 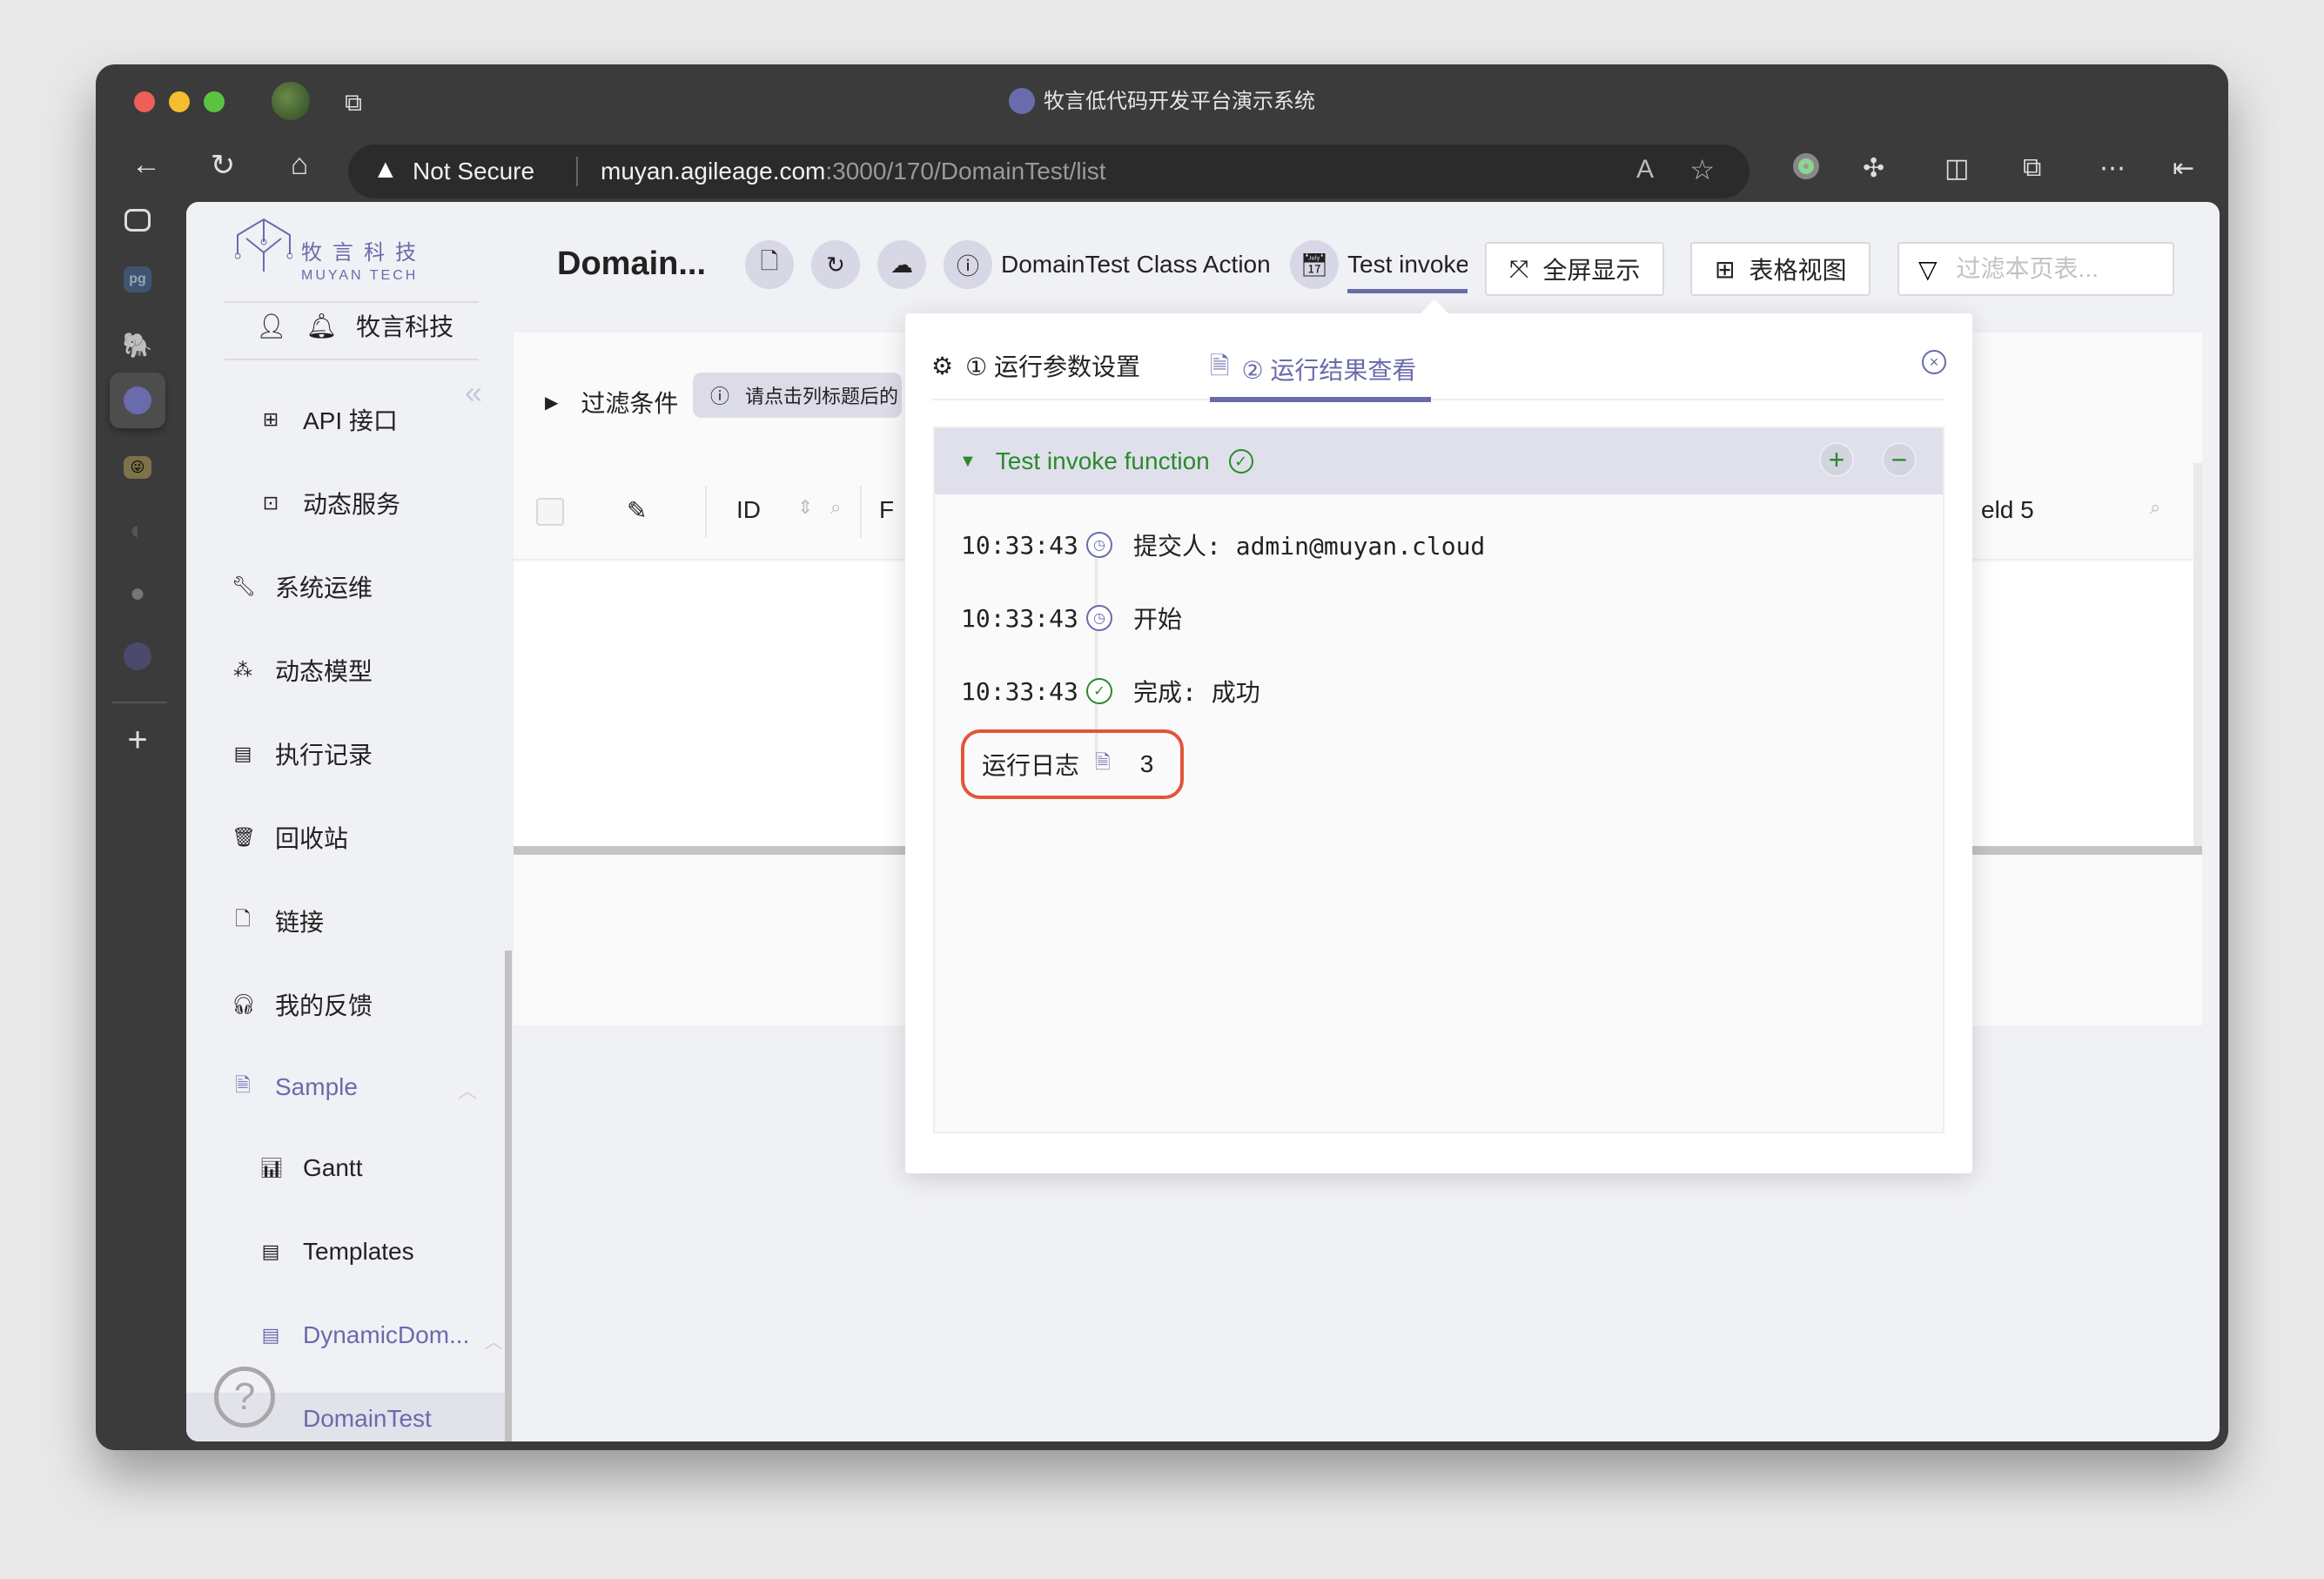 I want to click on sidebar-item-dynamic-model: ⁂ 动态模型, so click(x=302, y=670).